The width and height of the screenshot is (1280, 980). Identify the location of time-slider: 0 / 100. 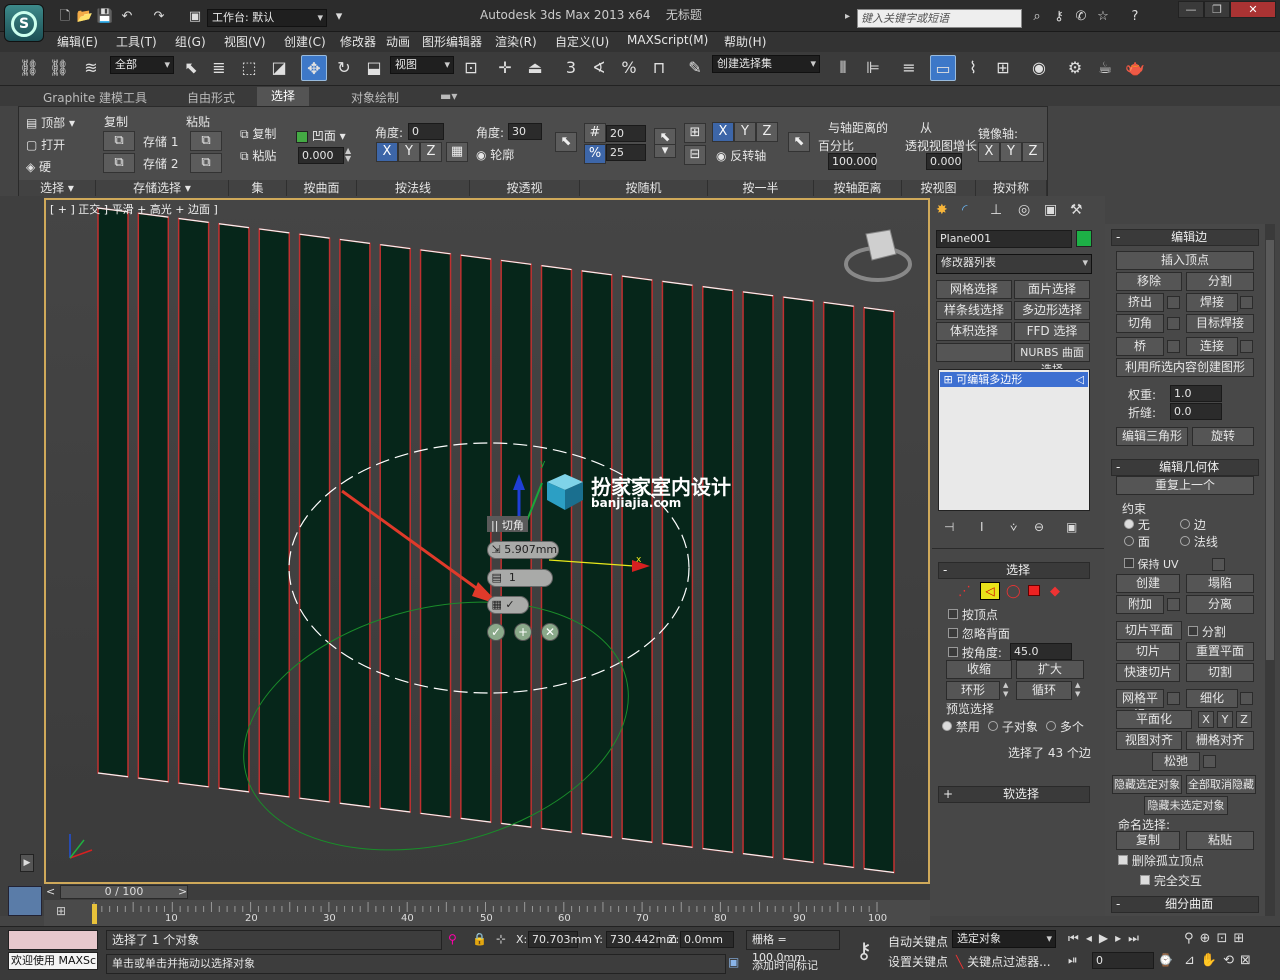
(124, 892).